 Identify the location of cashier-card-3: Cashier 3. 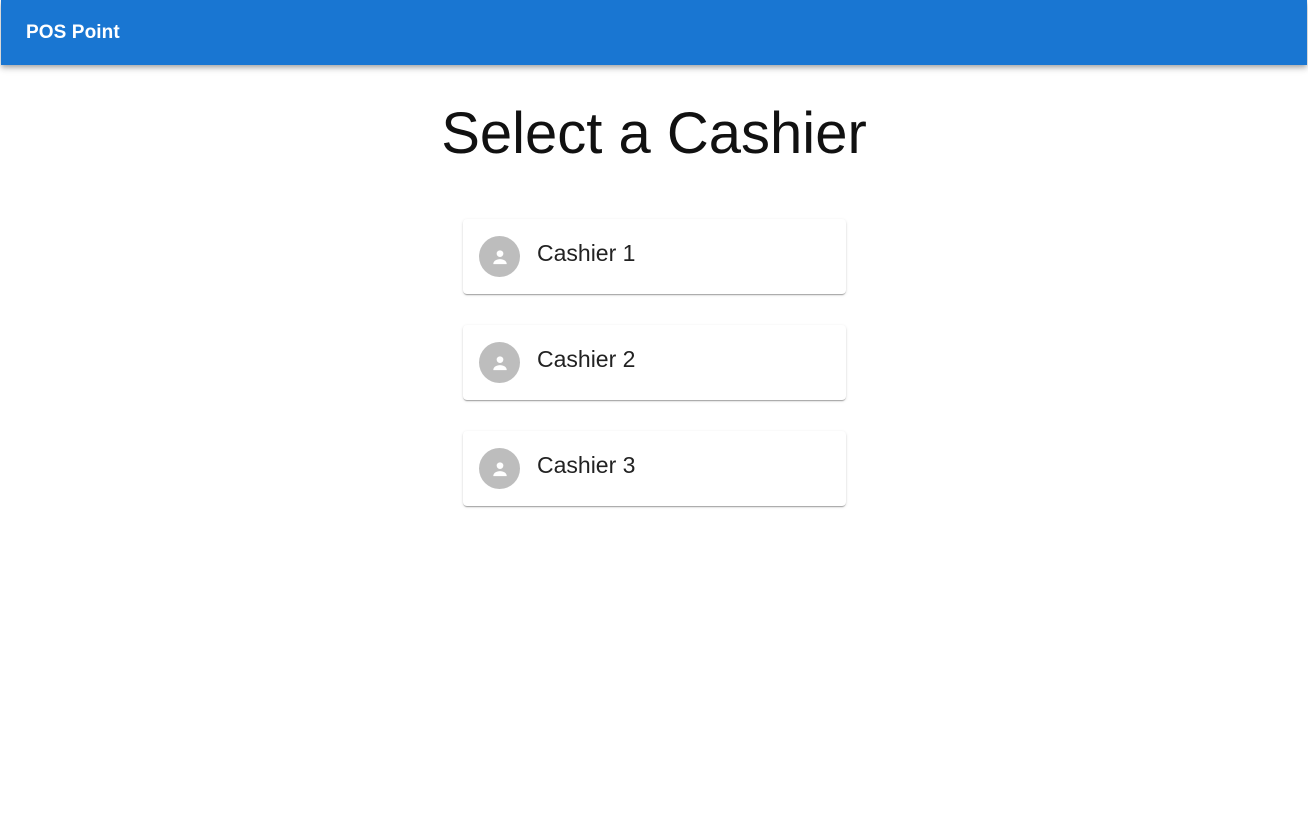
(654, 468).